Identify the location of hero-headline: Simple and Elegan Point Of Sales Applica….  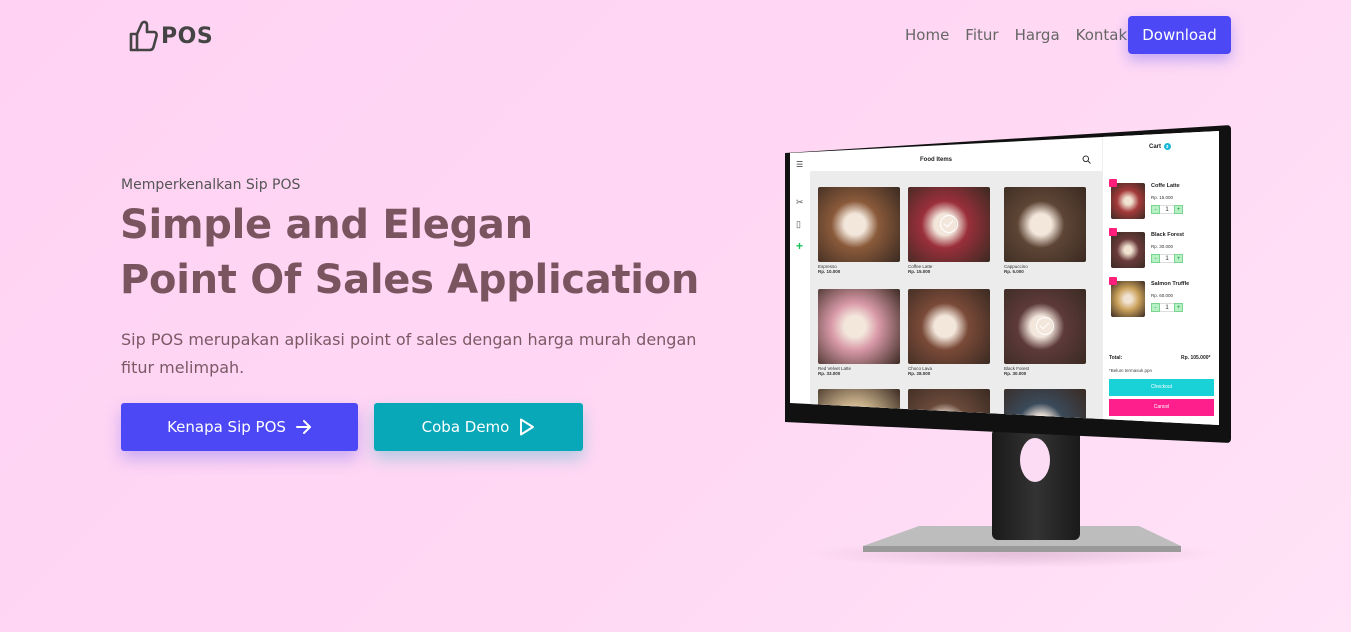
(409, 253).